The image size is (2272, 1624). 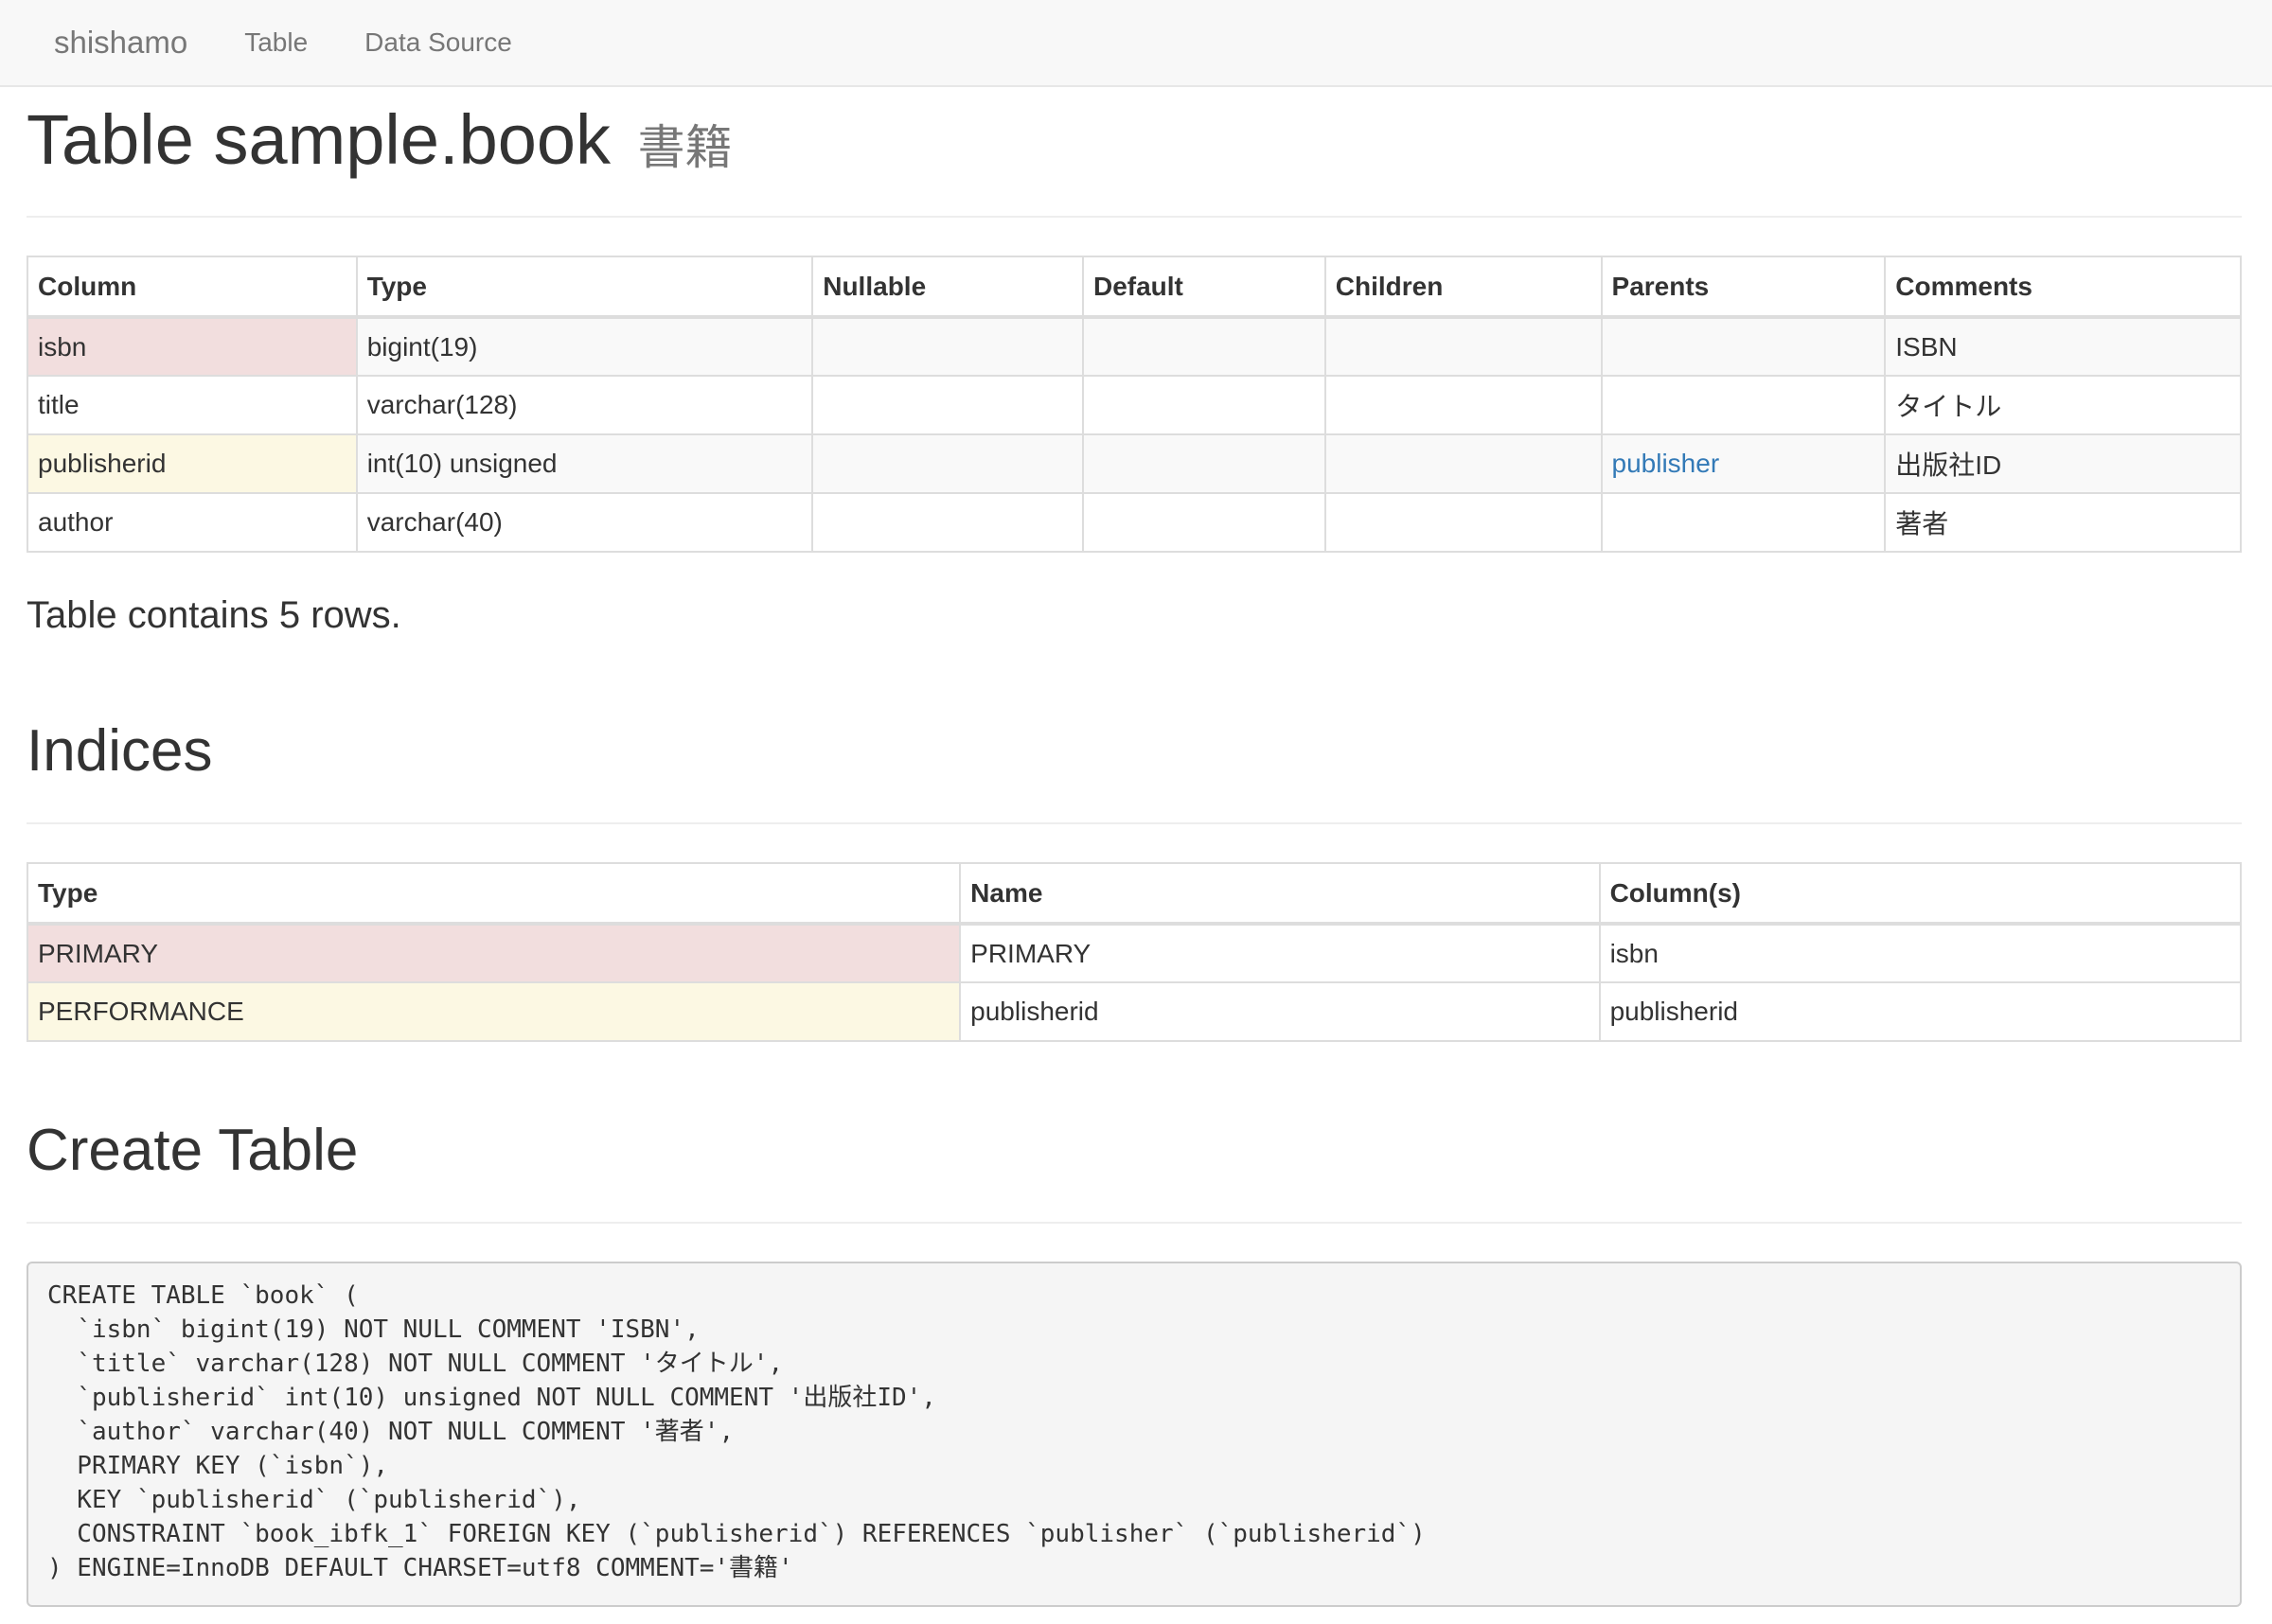 What do you see at coordinates (947, 288) in the screenshot?
I see `header-nullable: Nullable` at bounding box center [947, 288].